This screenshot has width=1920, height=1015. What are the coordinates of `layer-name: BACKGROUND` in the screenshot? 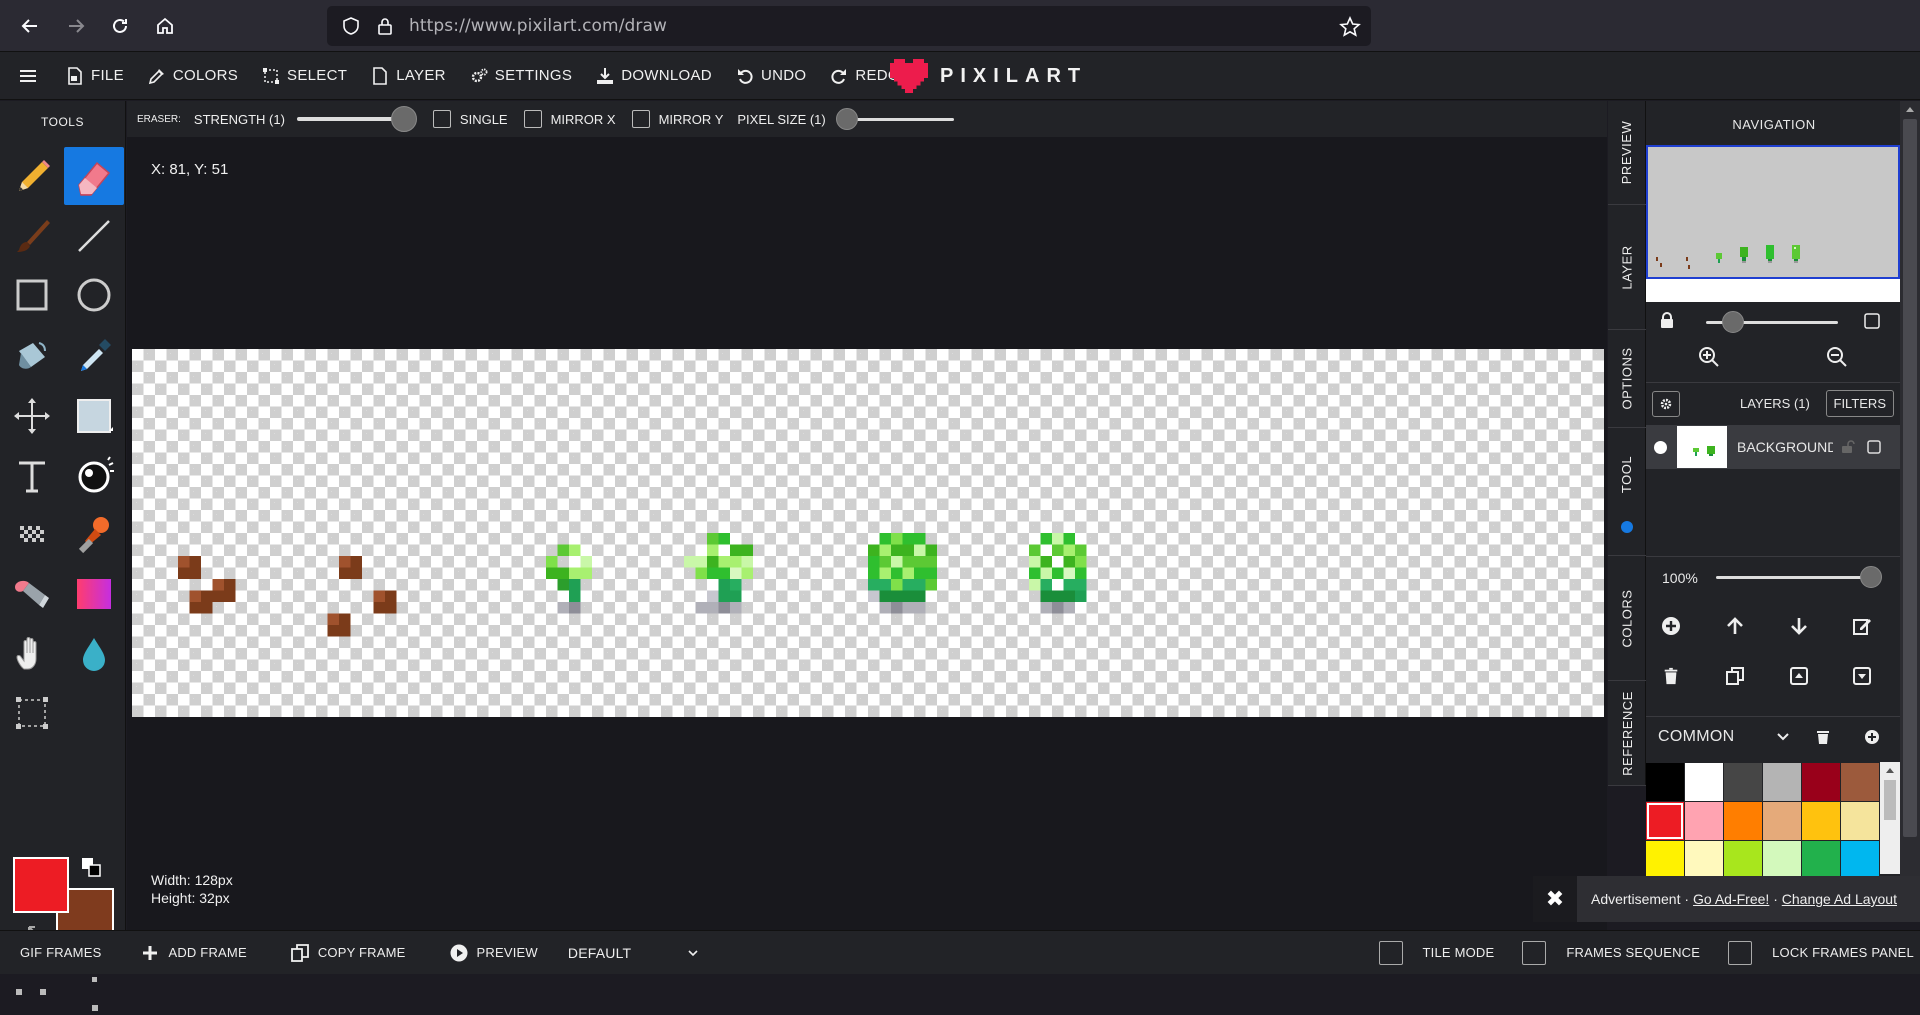 It's located at (1785, 447).